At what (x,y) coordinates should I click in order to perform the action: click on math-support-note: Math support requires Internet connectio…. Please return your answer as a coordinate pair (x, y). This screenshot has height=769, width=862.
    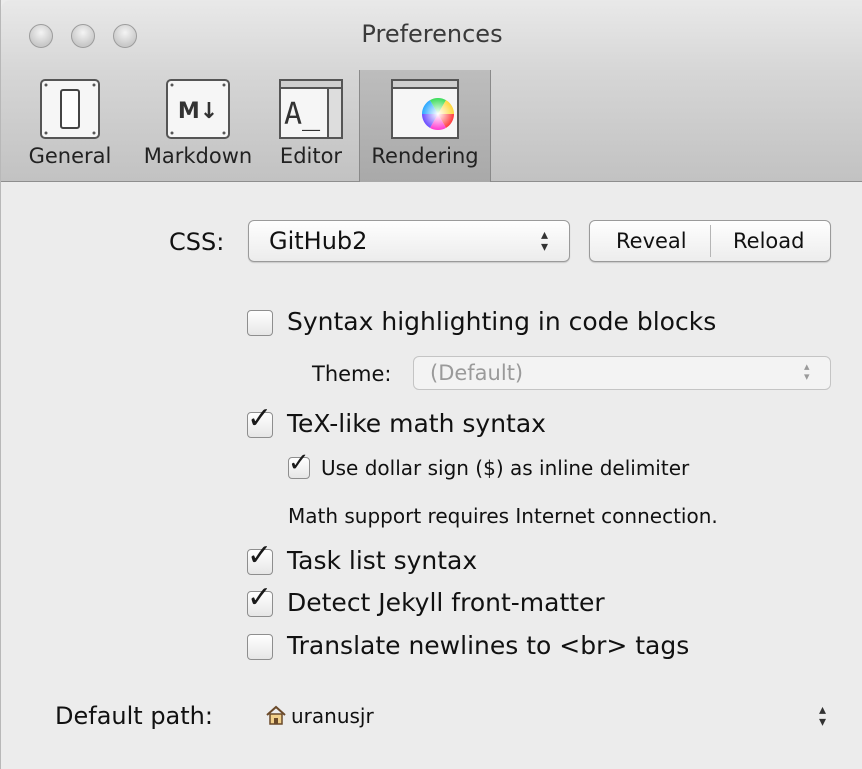
    Looking at the image, I should click on (503, 516).